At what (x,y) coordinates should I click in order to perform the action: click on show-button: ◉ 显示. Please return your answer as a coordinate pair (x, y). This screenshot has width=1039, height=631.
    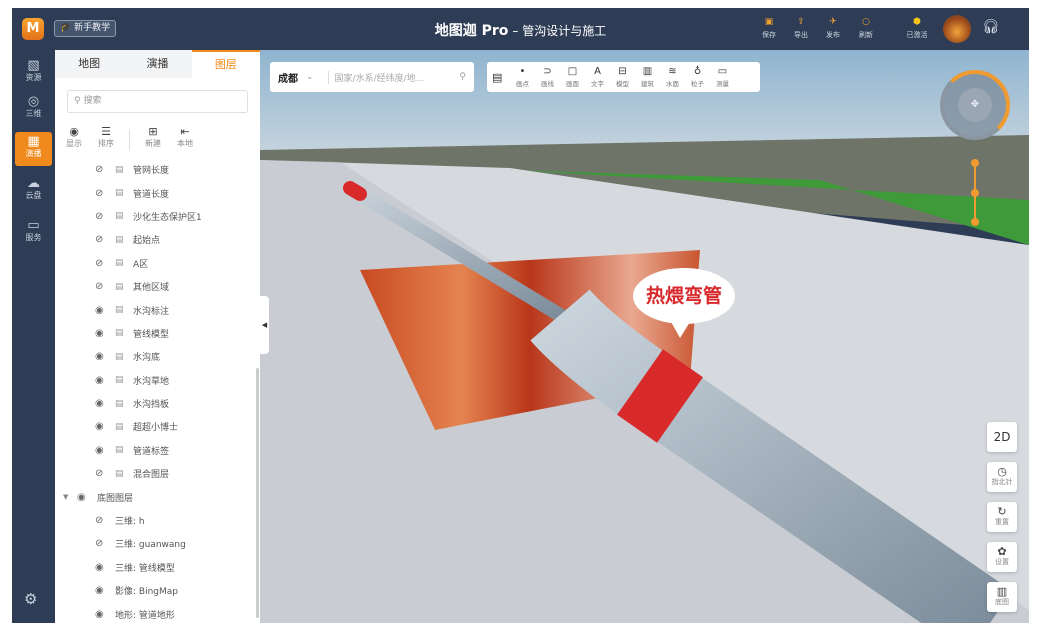
    Looking at the image, I should click on (74, 140).